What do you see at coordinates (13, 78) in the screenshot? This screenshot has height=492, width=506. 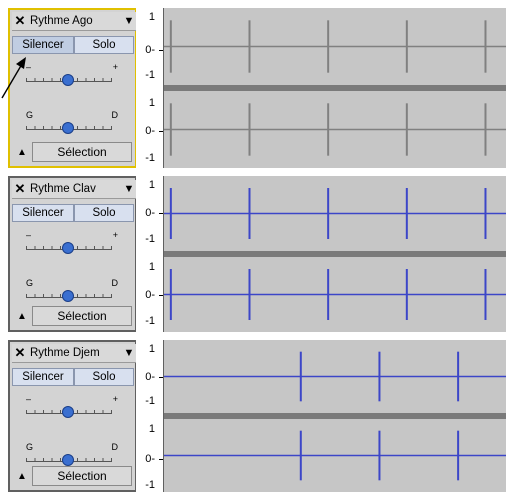 I see `pointer-arrow-icon` at bounding box center [13, 78].